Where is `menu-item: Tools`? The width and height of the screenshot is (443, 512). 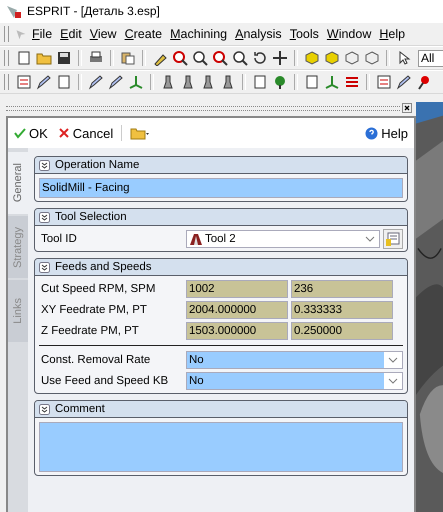
menu-item: Tools is located at coordinates (304, 34).